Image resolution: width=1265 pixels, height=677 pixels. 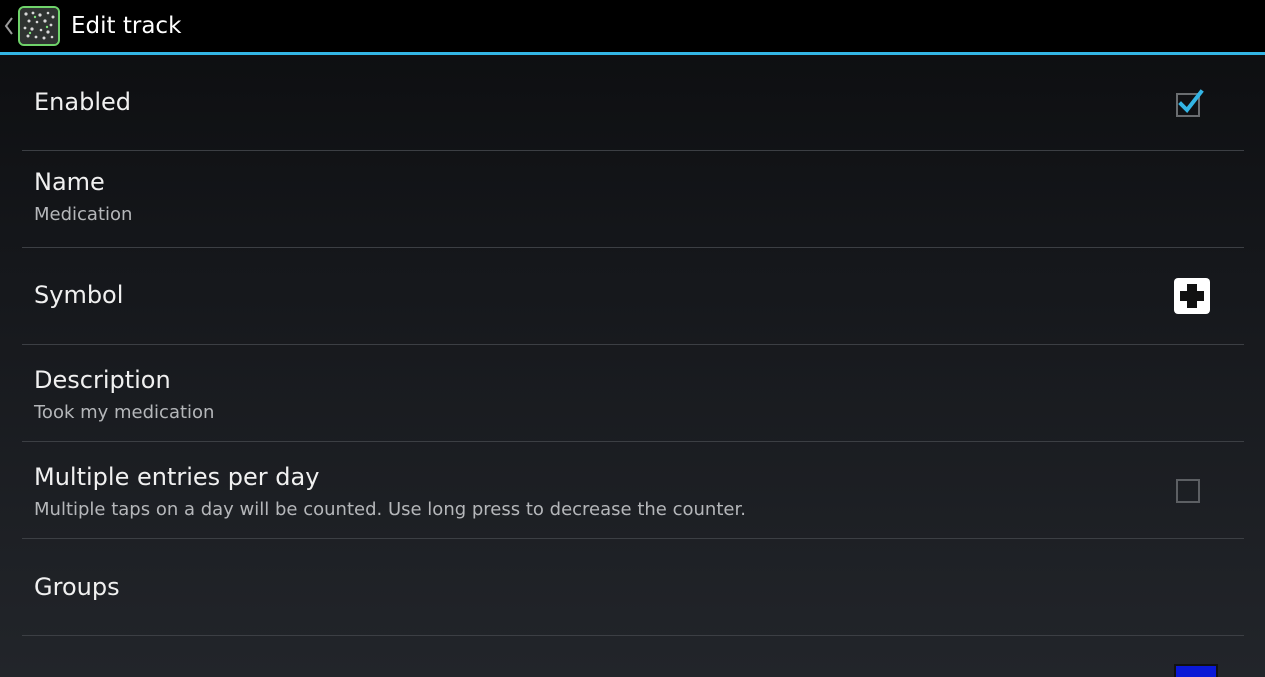 I want to click on enabled-checkbox, so click(x=1190, y=103).